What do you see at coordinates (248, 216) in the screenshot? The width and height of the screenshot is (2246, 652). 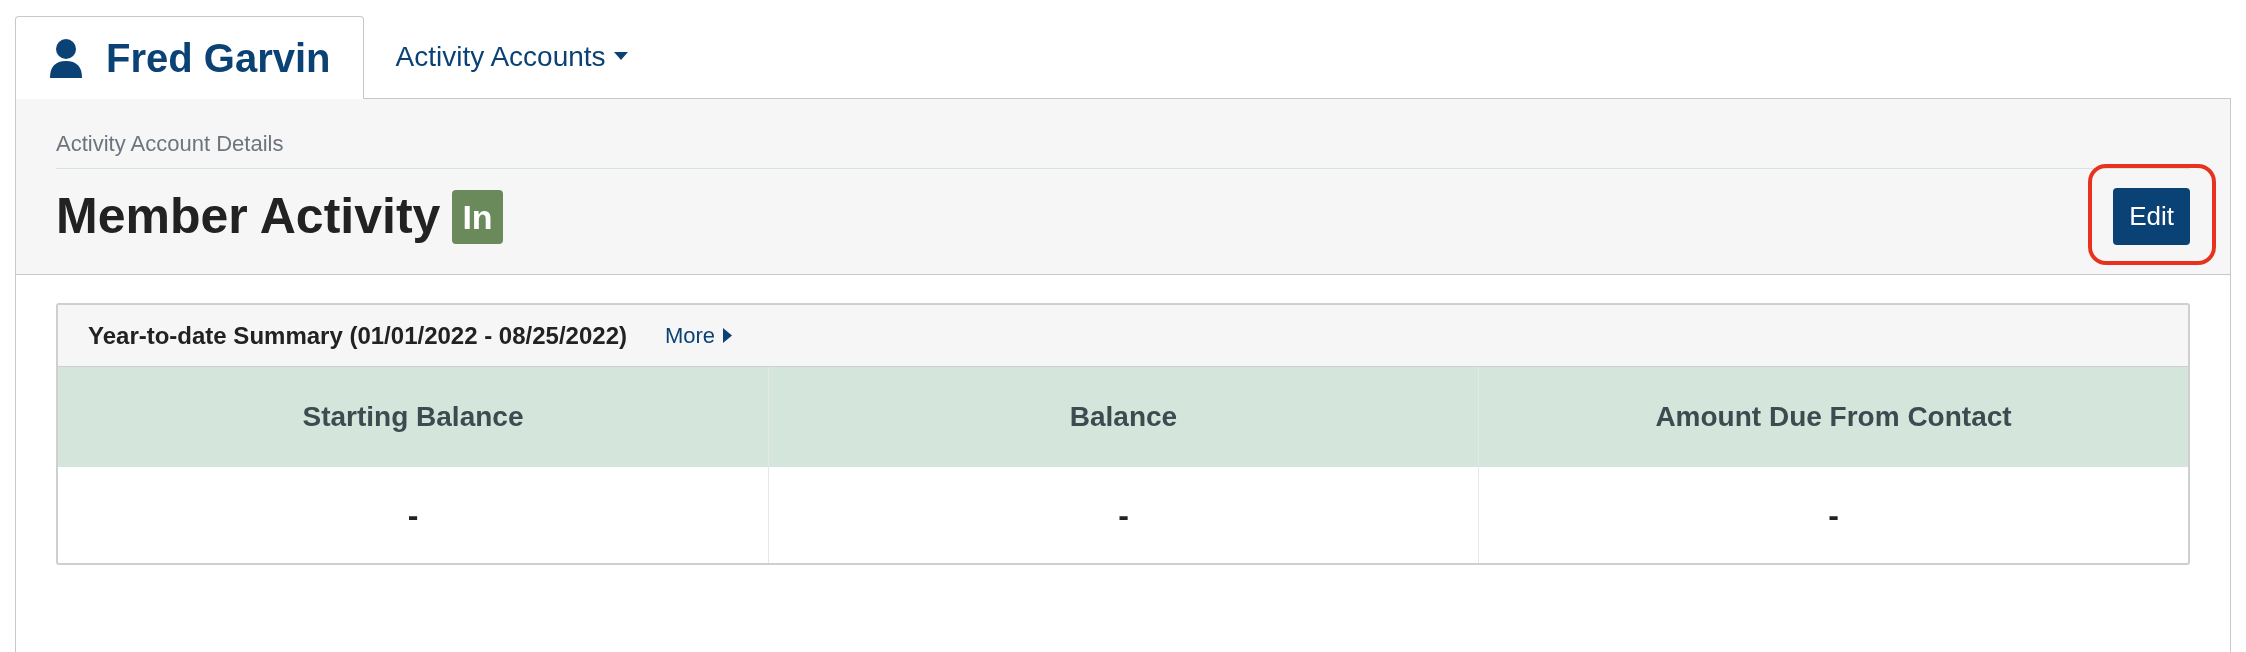 I see `page-title: Member Activity` at bounding box center [248, 216].